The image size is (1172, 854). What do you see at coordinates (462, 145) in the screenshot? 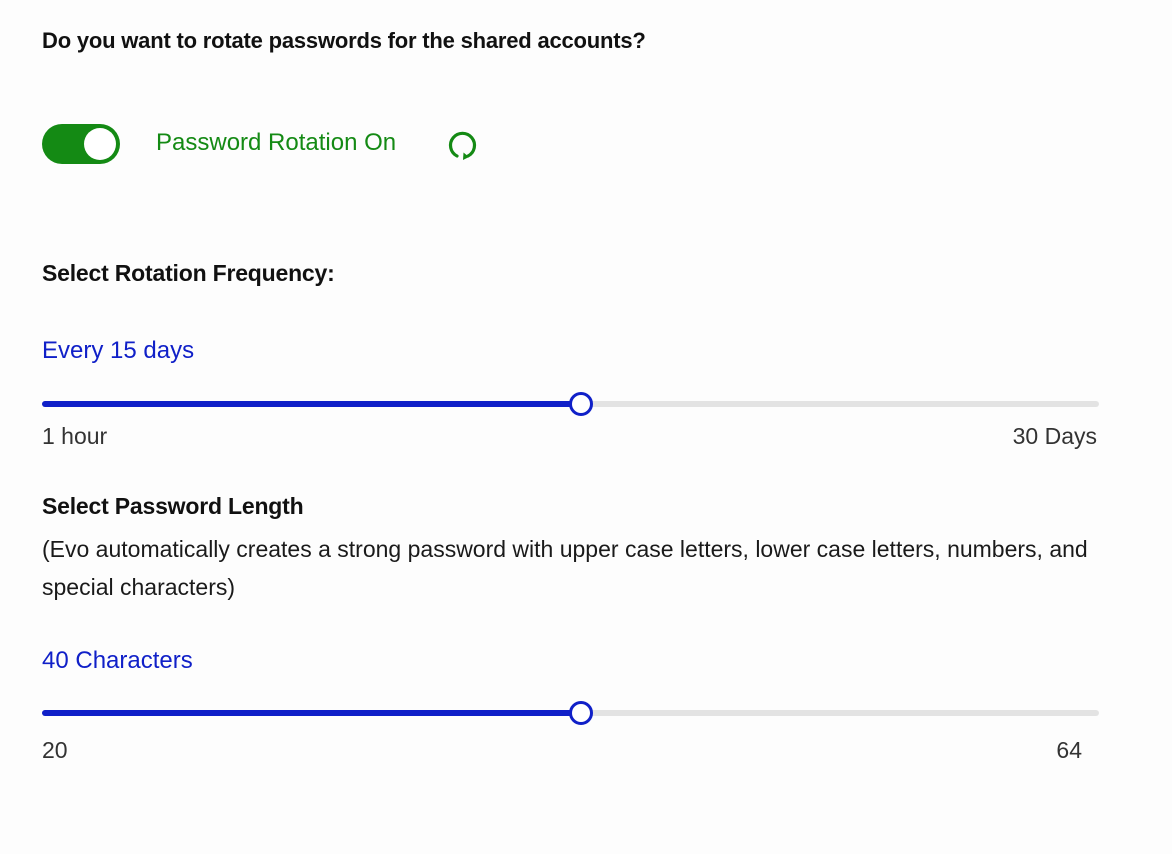
I see `refresh-icon` at bounding box center [462, 145].